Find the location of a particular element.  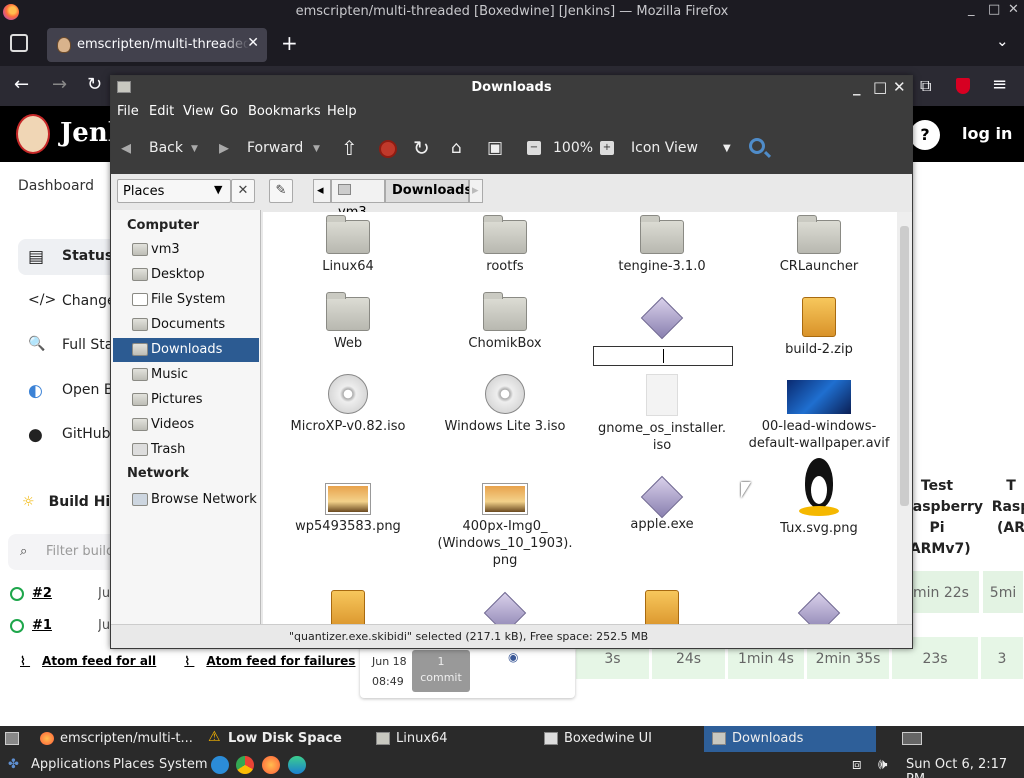

taskbar-item-downloads: Downloads is located at coordinates (790, 739).